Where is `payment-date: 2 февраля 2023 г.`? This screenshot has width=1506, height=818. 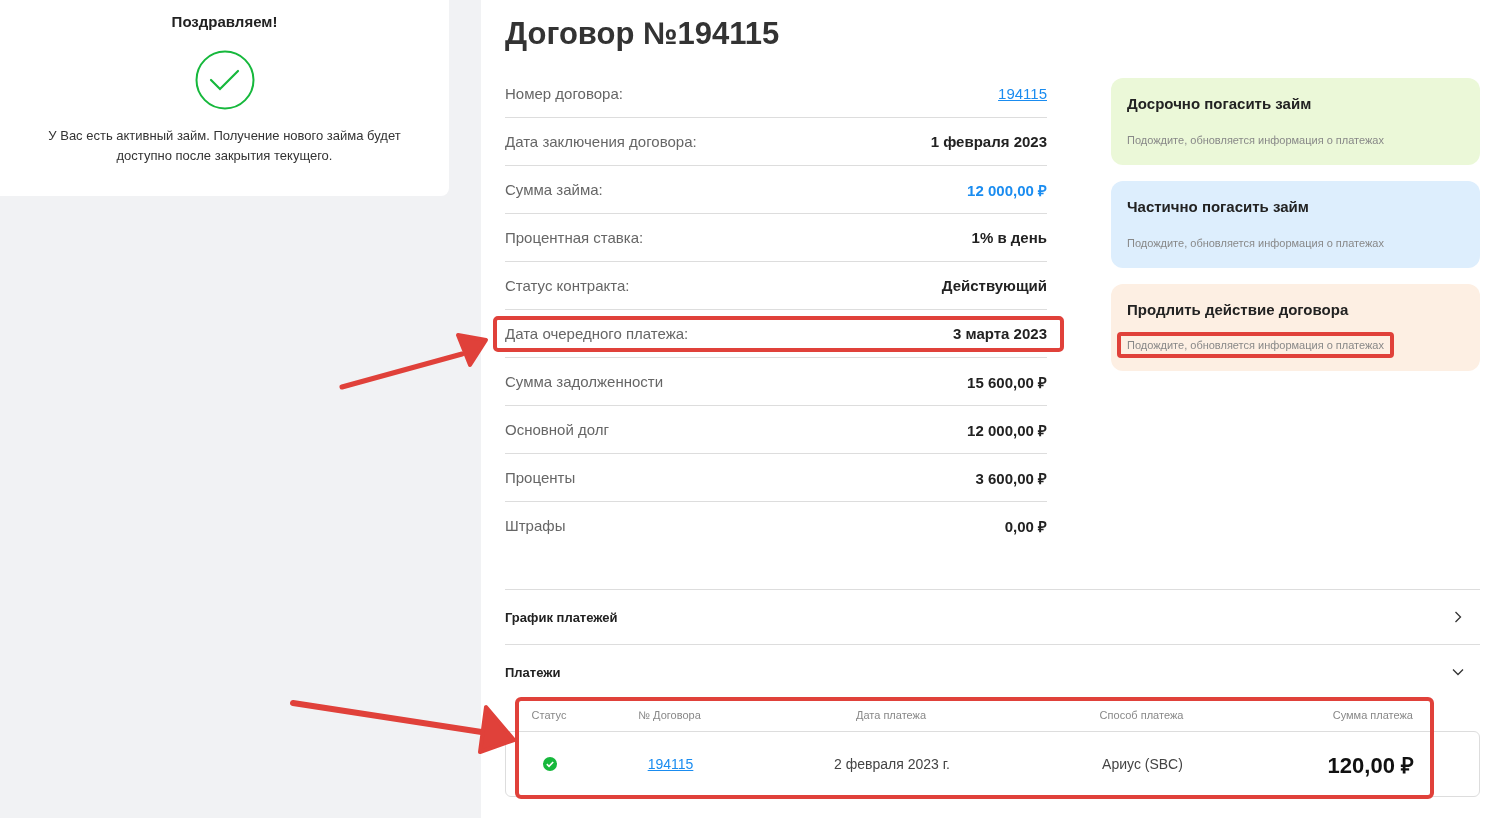 payment-date: 2 февраля 2023 г. is located at coordinates (892, 764).